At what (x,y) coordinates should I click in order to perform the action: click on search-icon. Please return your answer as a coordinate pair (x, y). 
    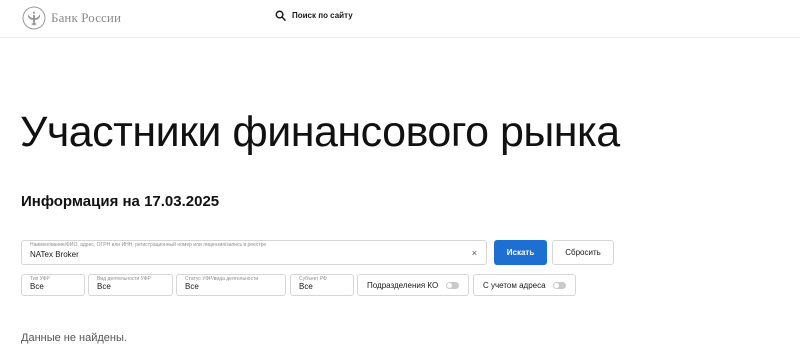
    Looking at the image, I should click on (280, 15).